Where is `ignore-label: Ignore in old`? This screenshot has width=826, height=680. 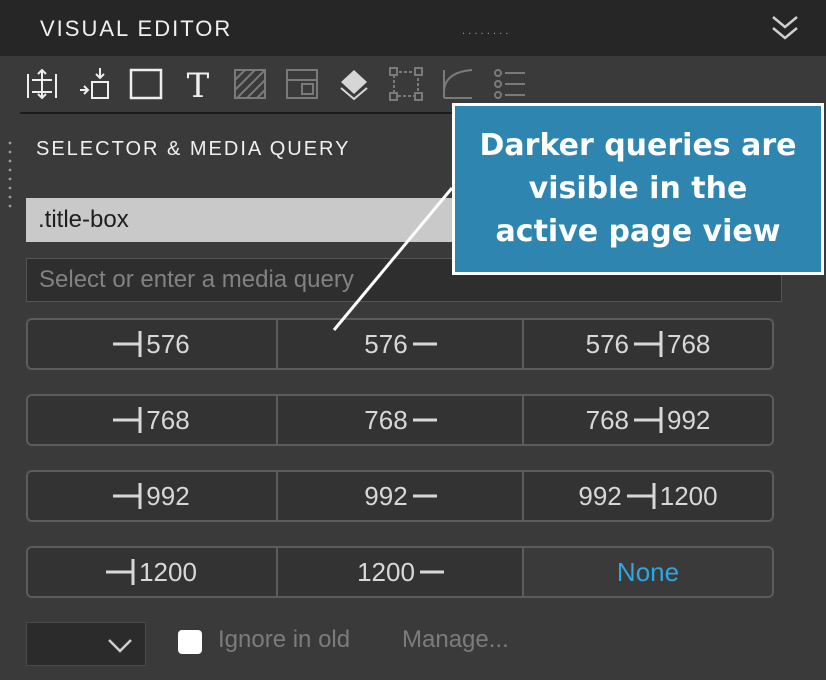
ignore-label: Ignore in old is located at coordinates (284, 639).